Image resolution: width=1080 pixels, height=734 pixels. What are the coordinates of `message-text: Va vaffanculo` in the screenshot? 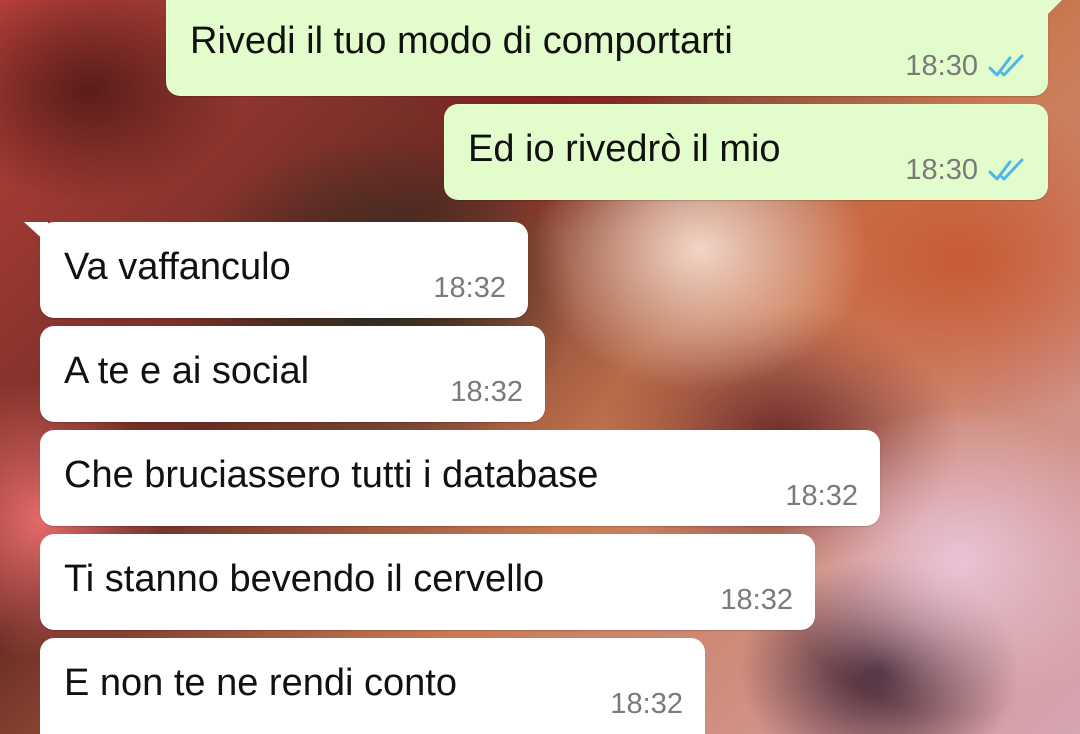 It's located at (177, 267).